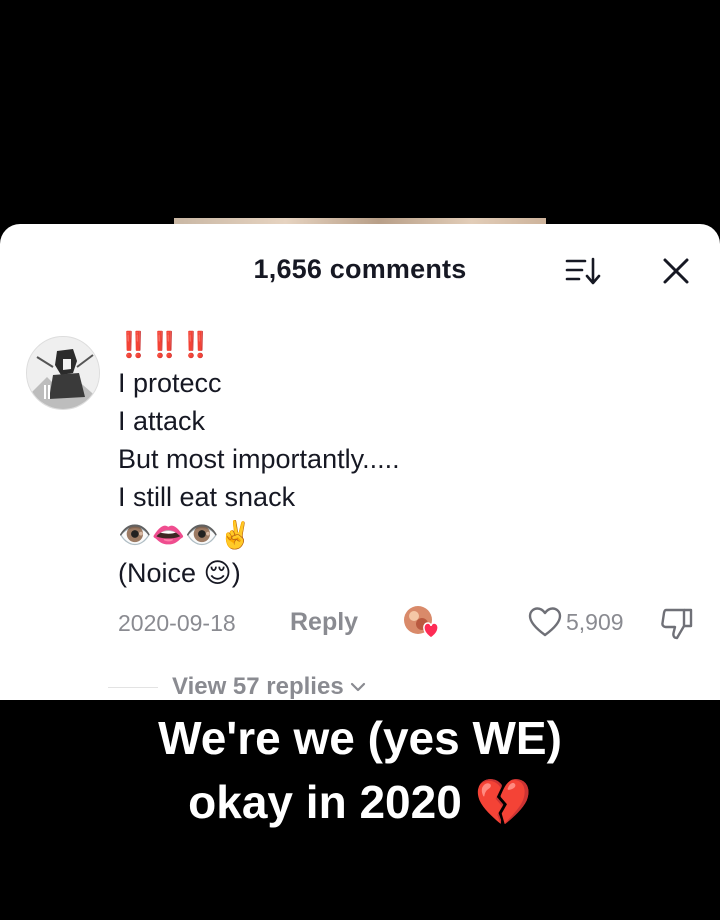 Image resolution: width=720 pixels, height=920 pixels. What do you see at coordinates (421, 622) in the screenshot?
I see `creator-heart-icon` at bounding box center [421, 622].